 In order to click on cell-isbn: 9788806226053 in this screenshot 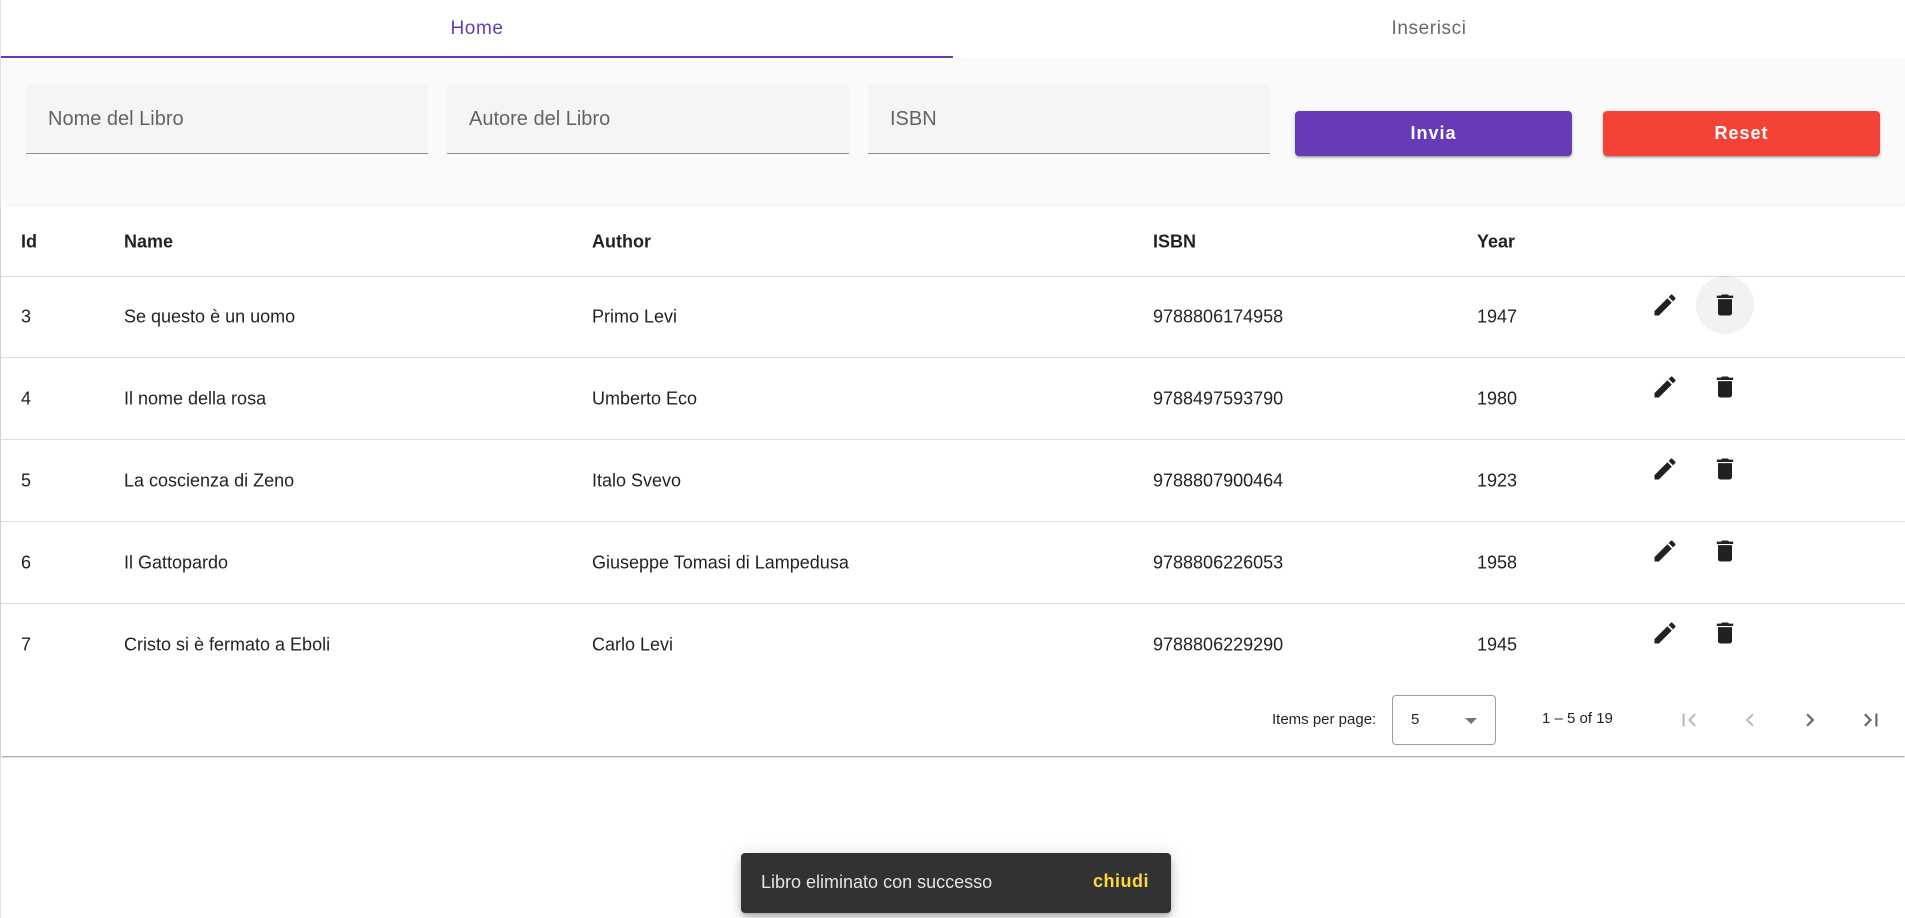, I will do `click(1218, 562)`.